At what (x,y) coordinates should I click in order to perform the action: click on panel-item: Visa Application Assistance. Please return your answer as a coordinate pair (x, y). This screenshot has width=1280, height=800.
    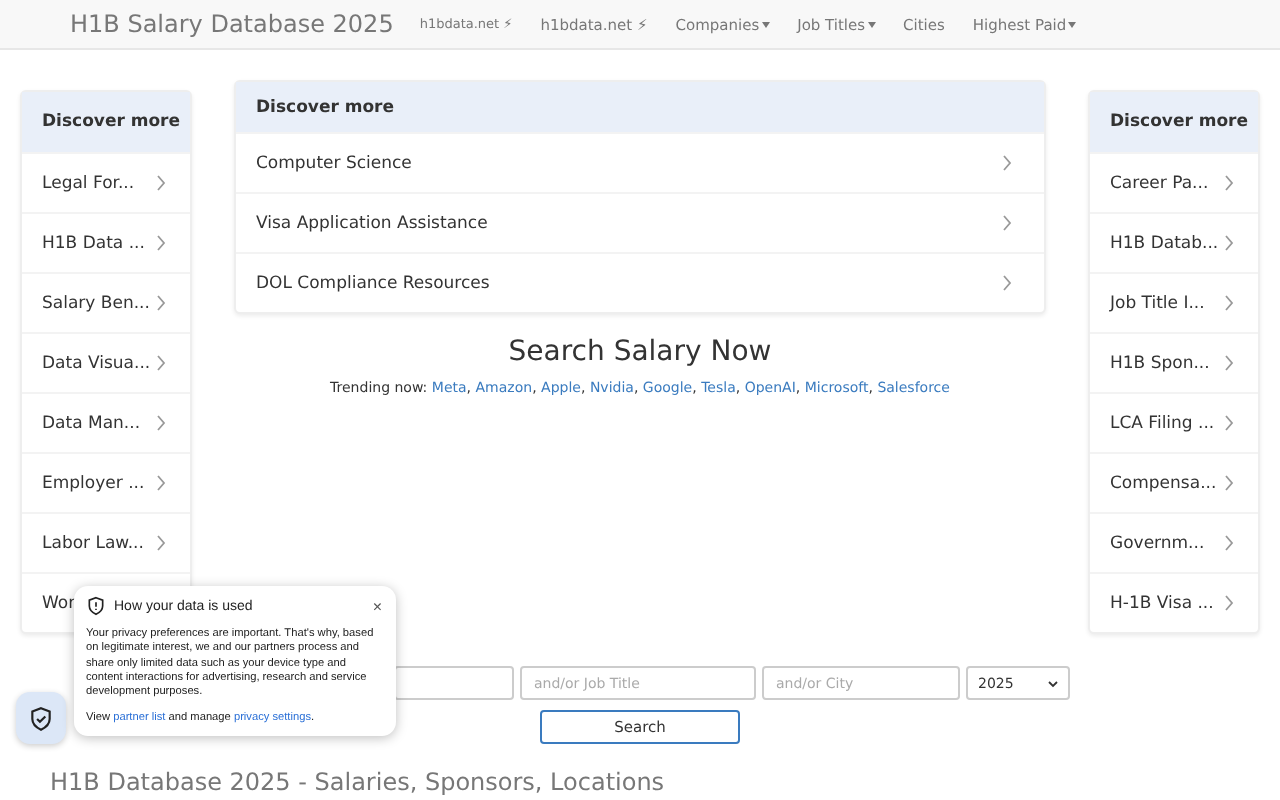
    Looking at the image, I should click on (640, 222).